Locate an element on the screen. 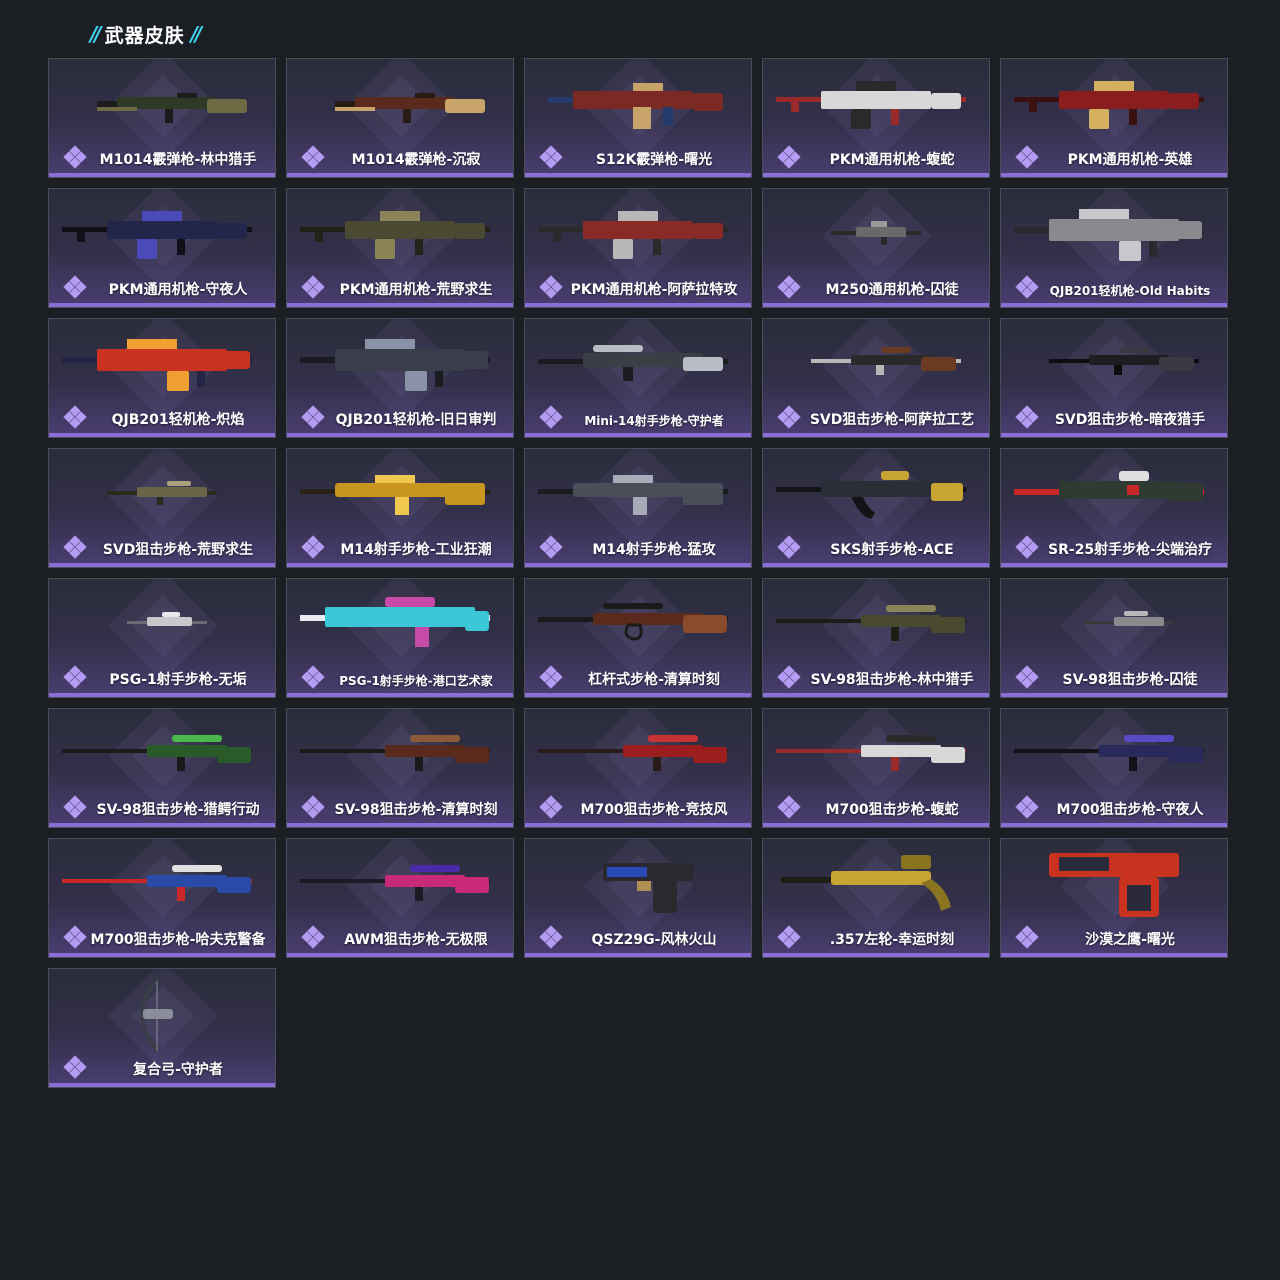  skin-name: 杠杆式步枪-清算时刻 is located at coordinates (654, 680).